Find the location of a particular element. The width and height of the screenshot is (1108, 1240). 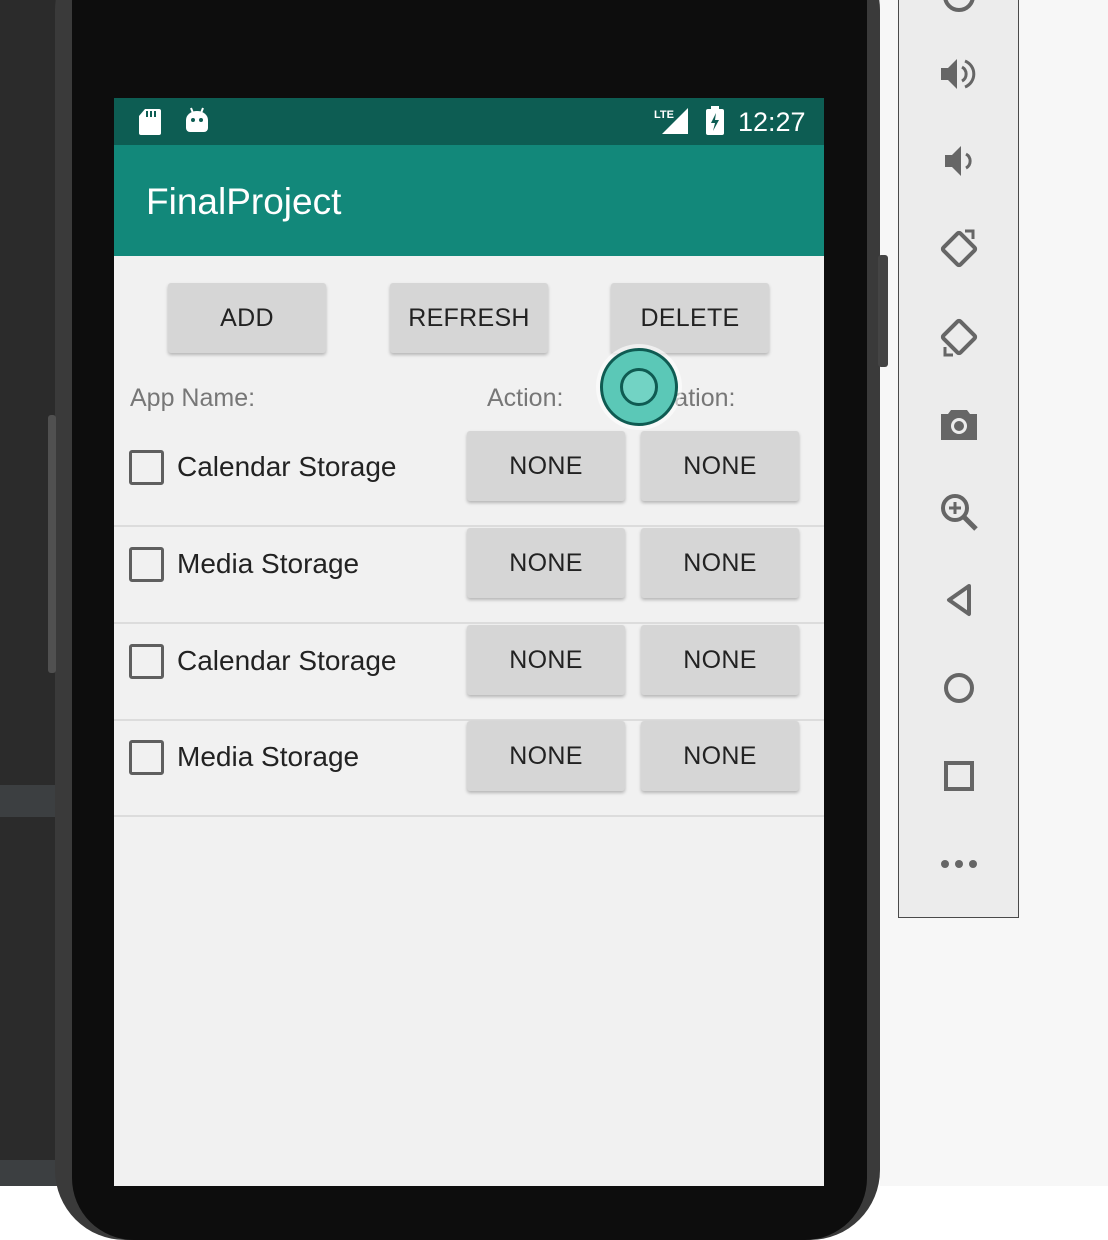

delete-button: DELETE is located at coordinates (690, 318).